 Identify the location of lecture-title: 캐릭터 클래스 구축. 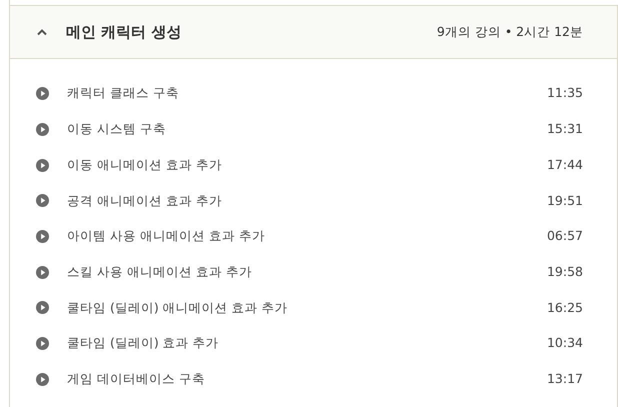
(123, 94).